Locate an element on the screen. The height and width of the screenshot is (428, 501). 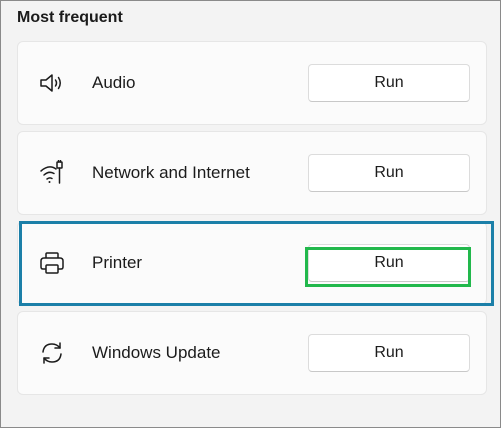
section-title: Most frequent is located at coordinates (70, 17).